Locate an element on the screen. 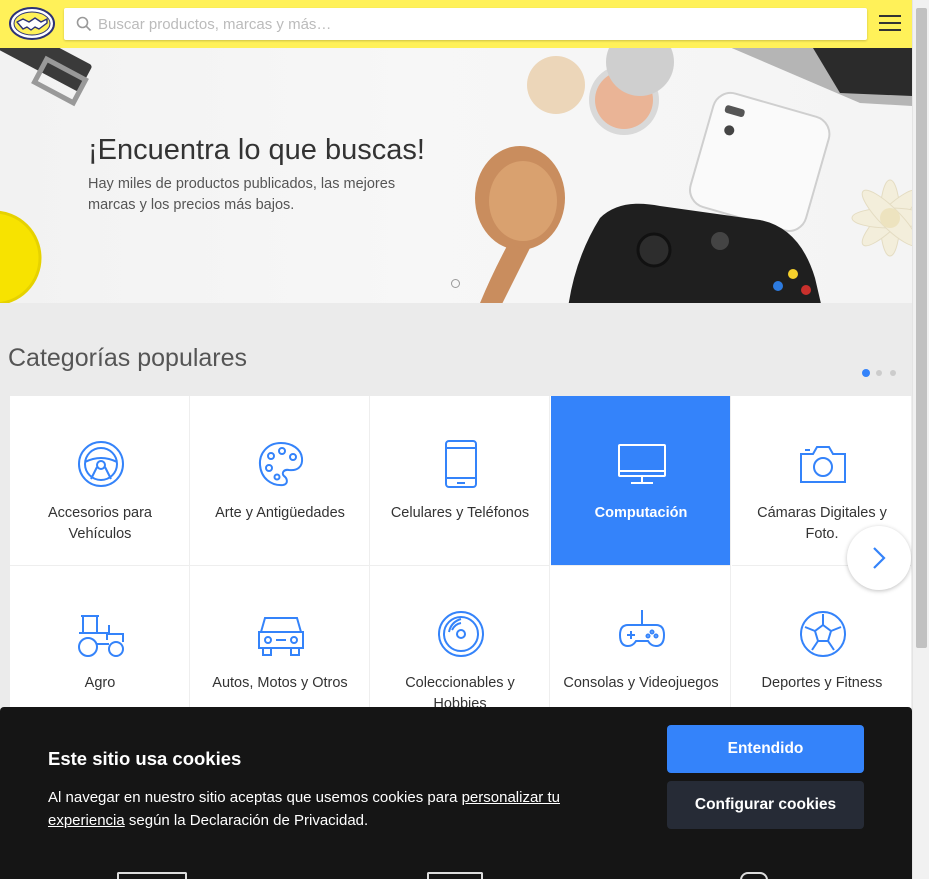  category-label: Consolas y Videojuegos is located at coordinates (641, 683).